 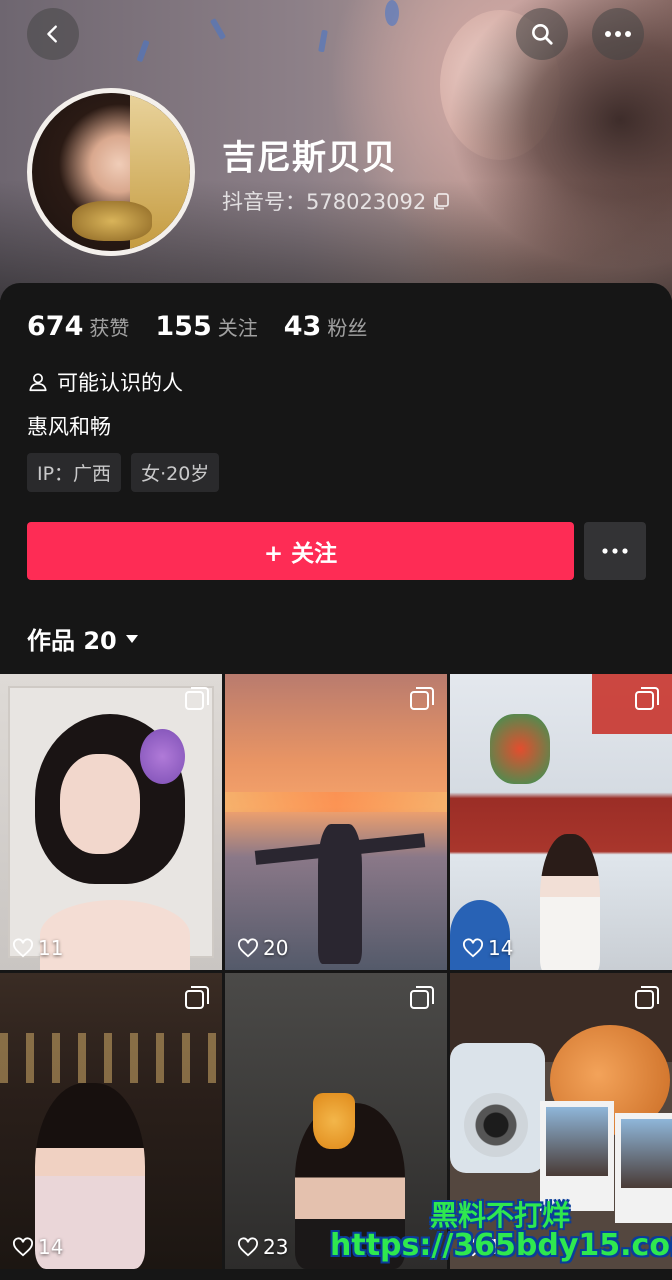 I want to click on post-likes-count: 23, so click(x=276, y=1247).